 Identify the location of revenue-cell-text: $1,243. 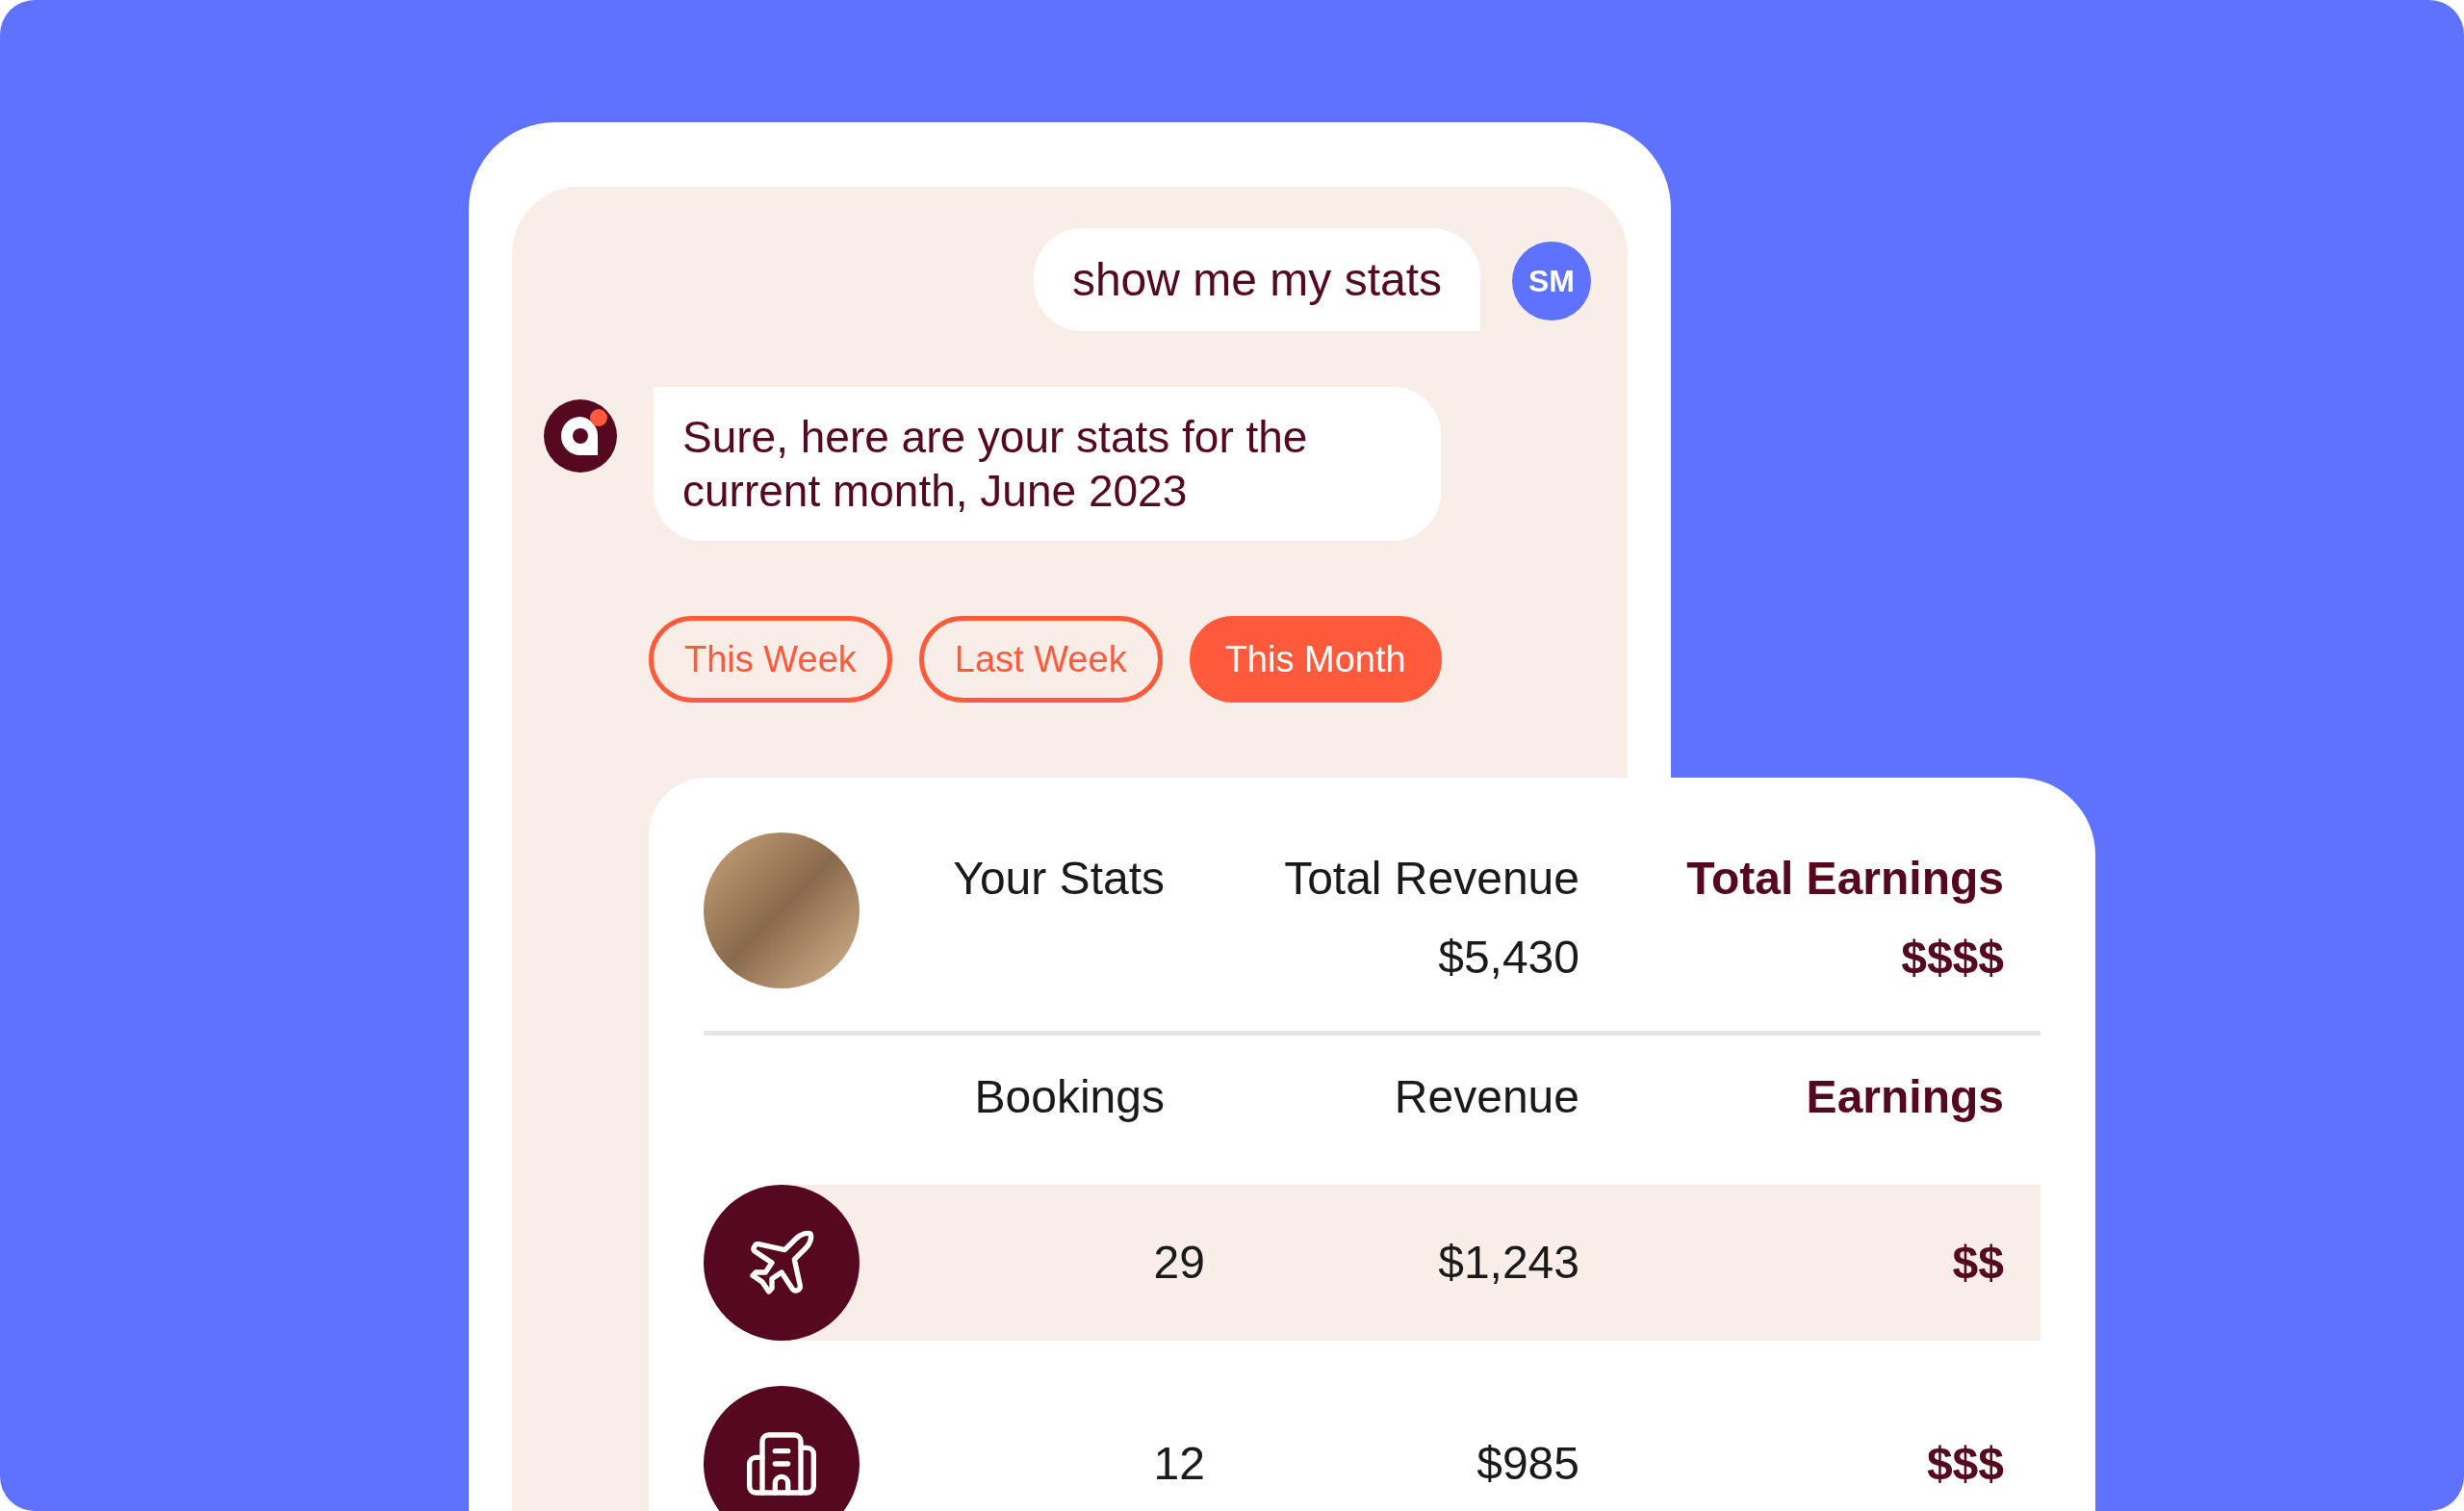
(1508, 1263).